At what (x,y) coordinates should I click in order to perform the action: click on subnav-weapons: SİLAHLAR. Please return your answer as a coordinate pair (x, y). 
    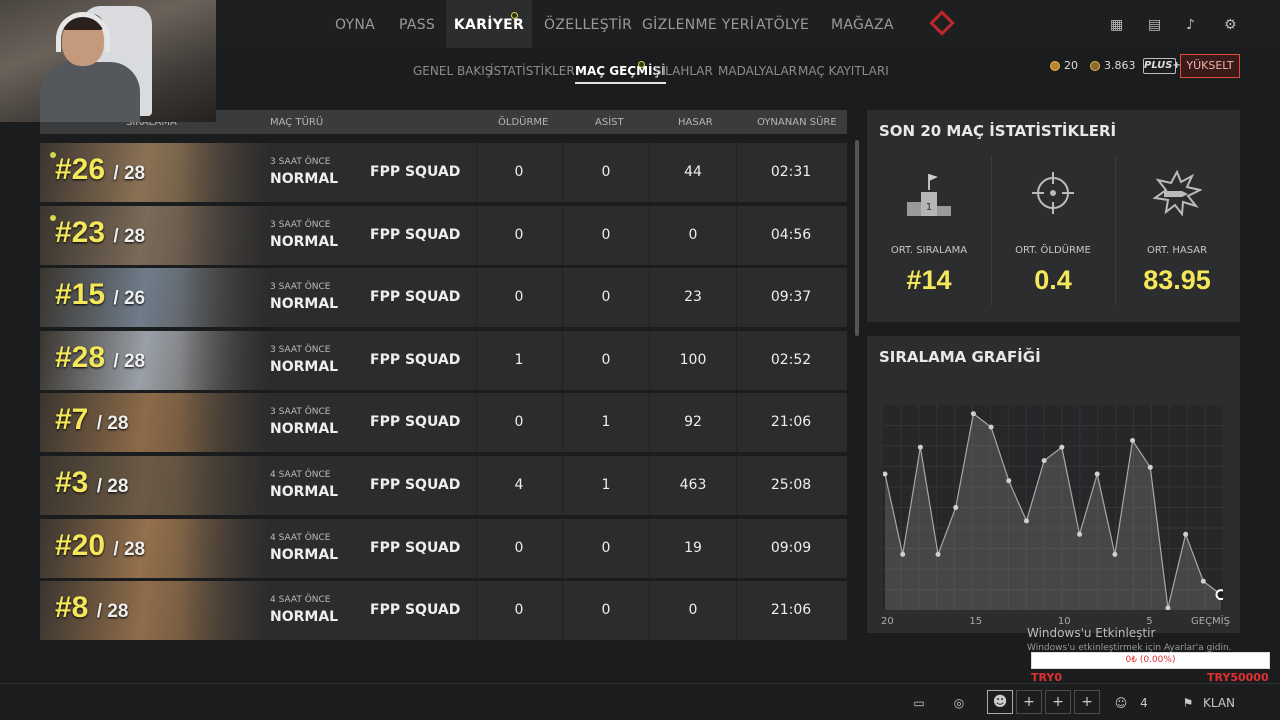
    Looking at the image, I should click on (683, 71).